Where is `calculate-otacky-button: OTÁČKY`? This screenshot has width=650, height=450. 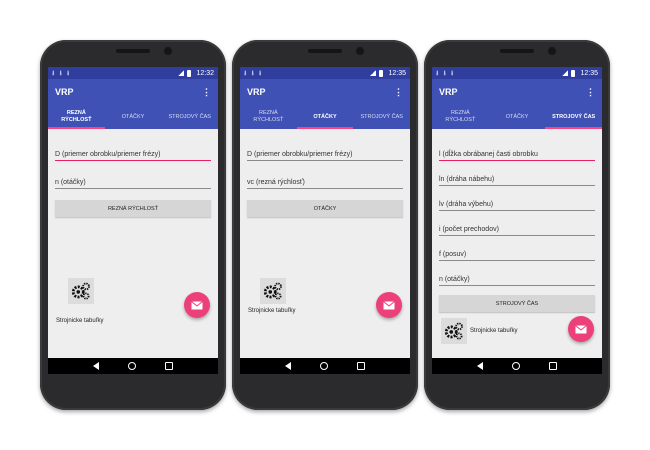
calculate-otacky-button: OTÁČKY is located at coordinates (325, 208).